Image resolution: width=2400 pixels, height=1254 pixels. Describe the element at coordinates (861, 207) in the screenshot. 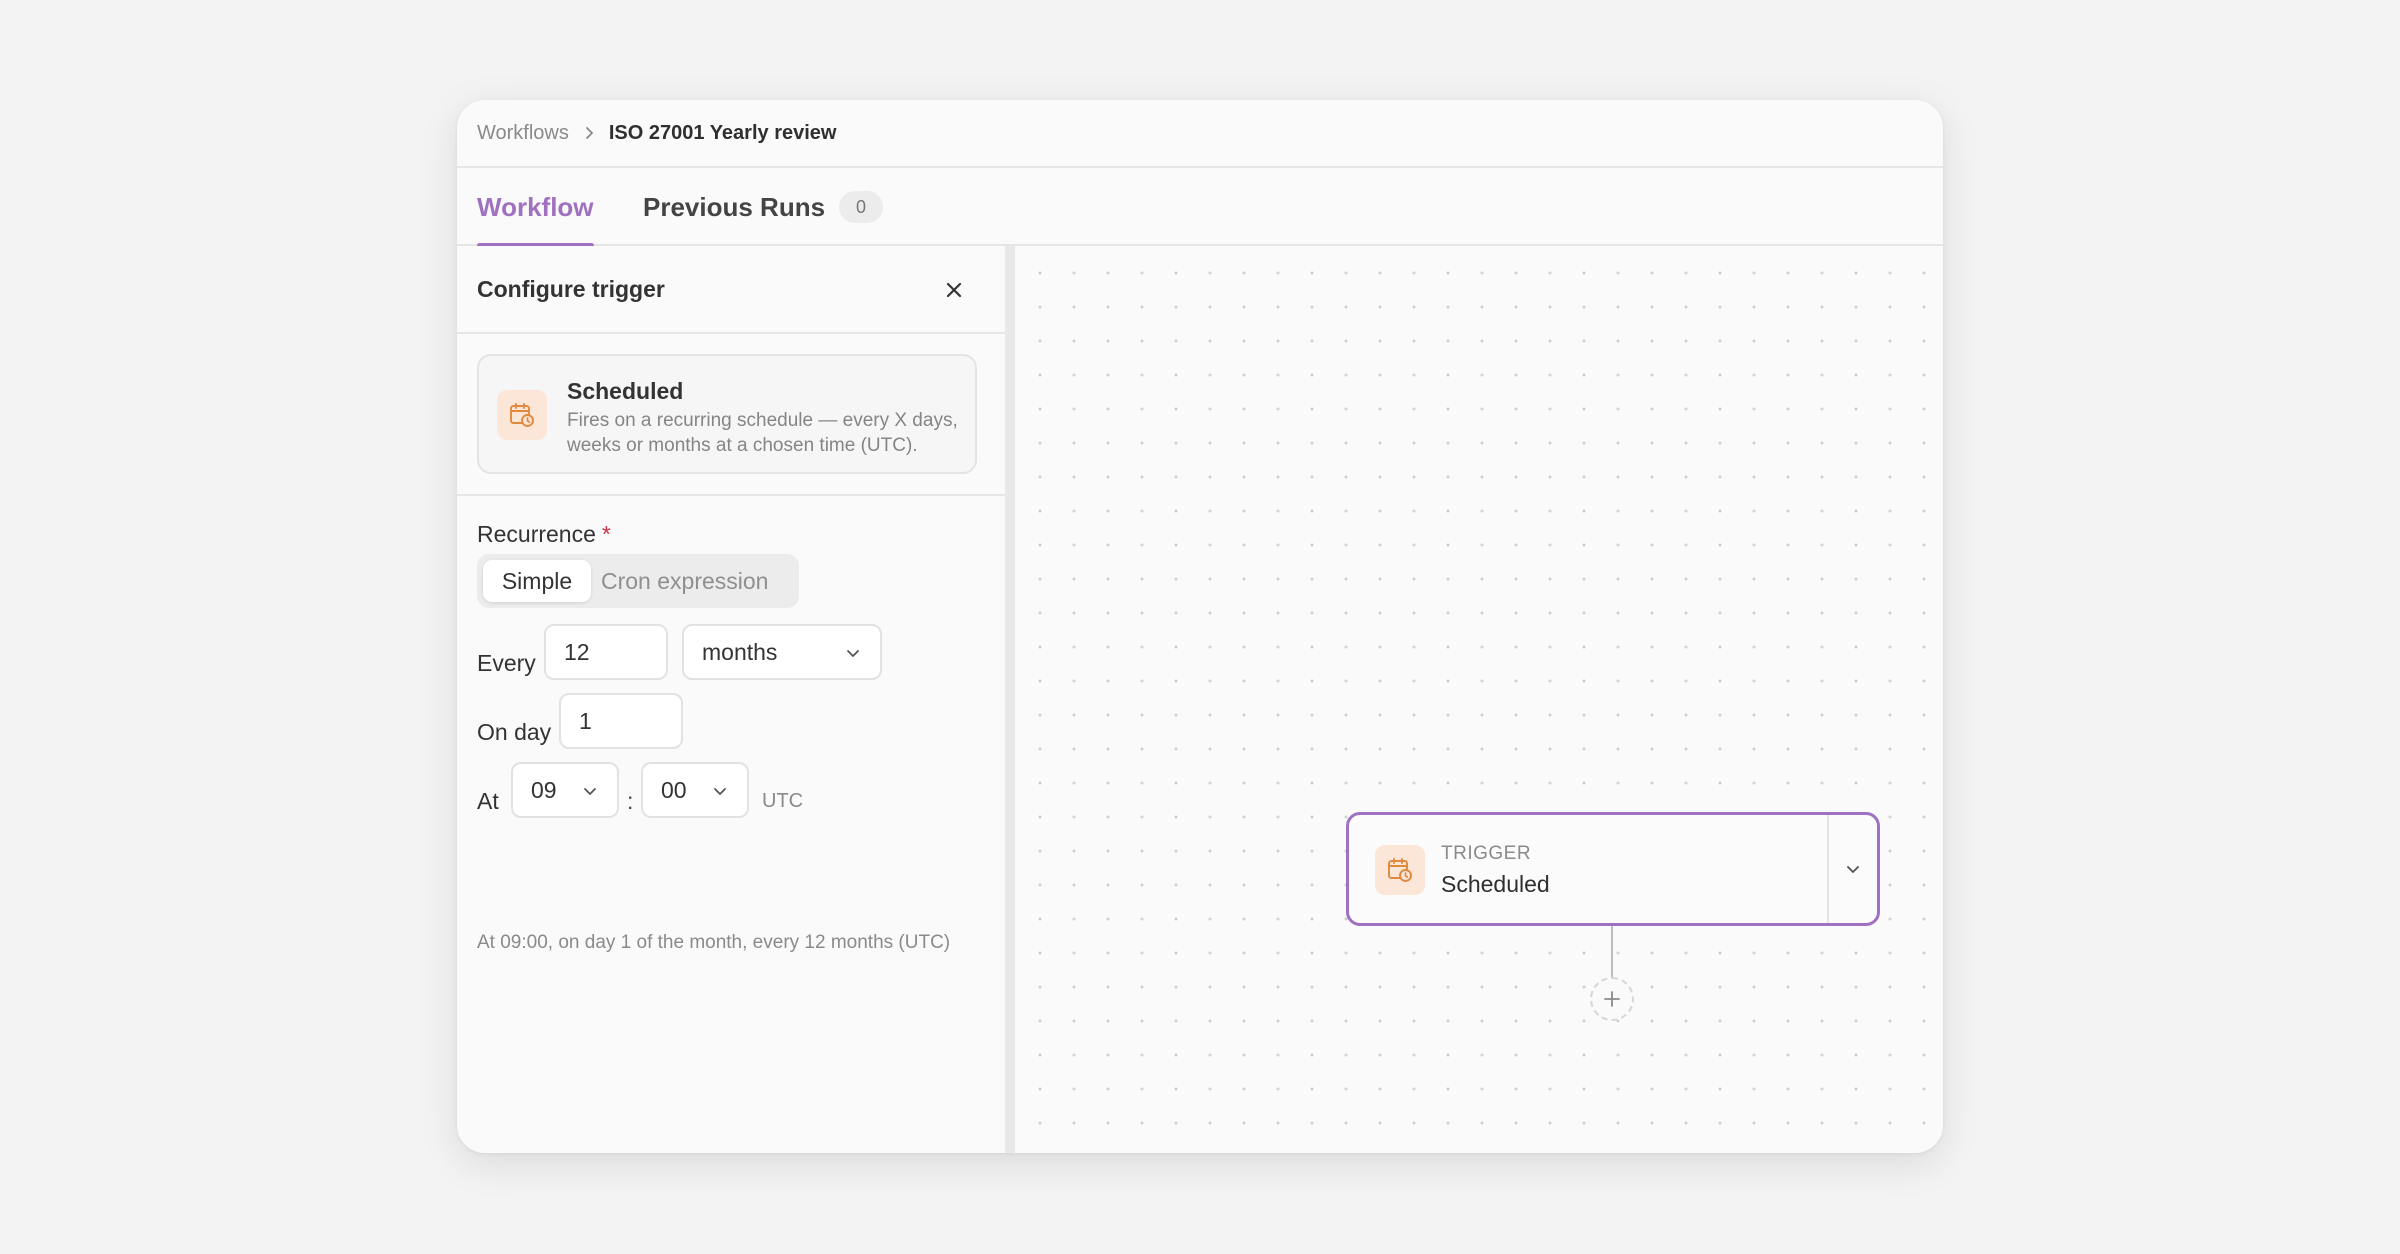

I see `runs-count-badge: 0` at that location.